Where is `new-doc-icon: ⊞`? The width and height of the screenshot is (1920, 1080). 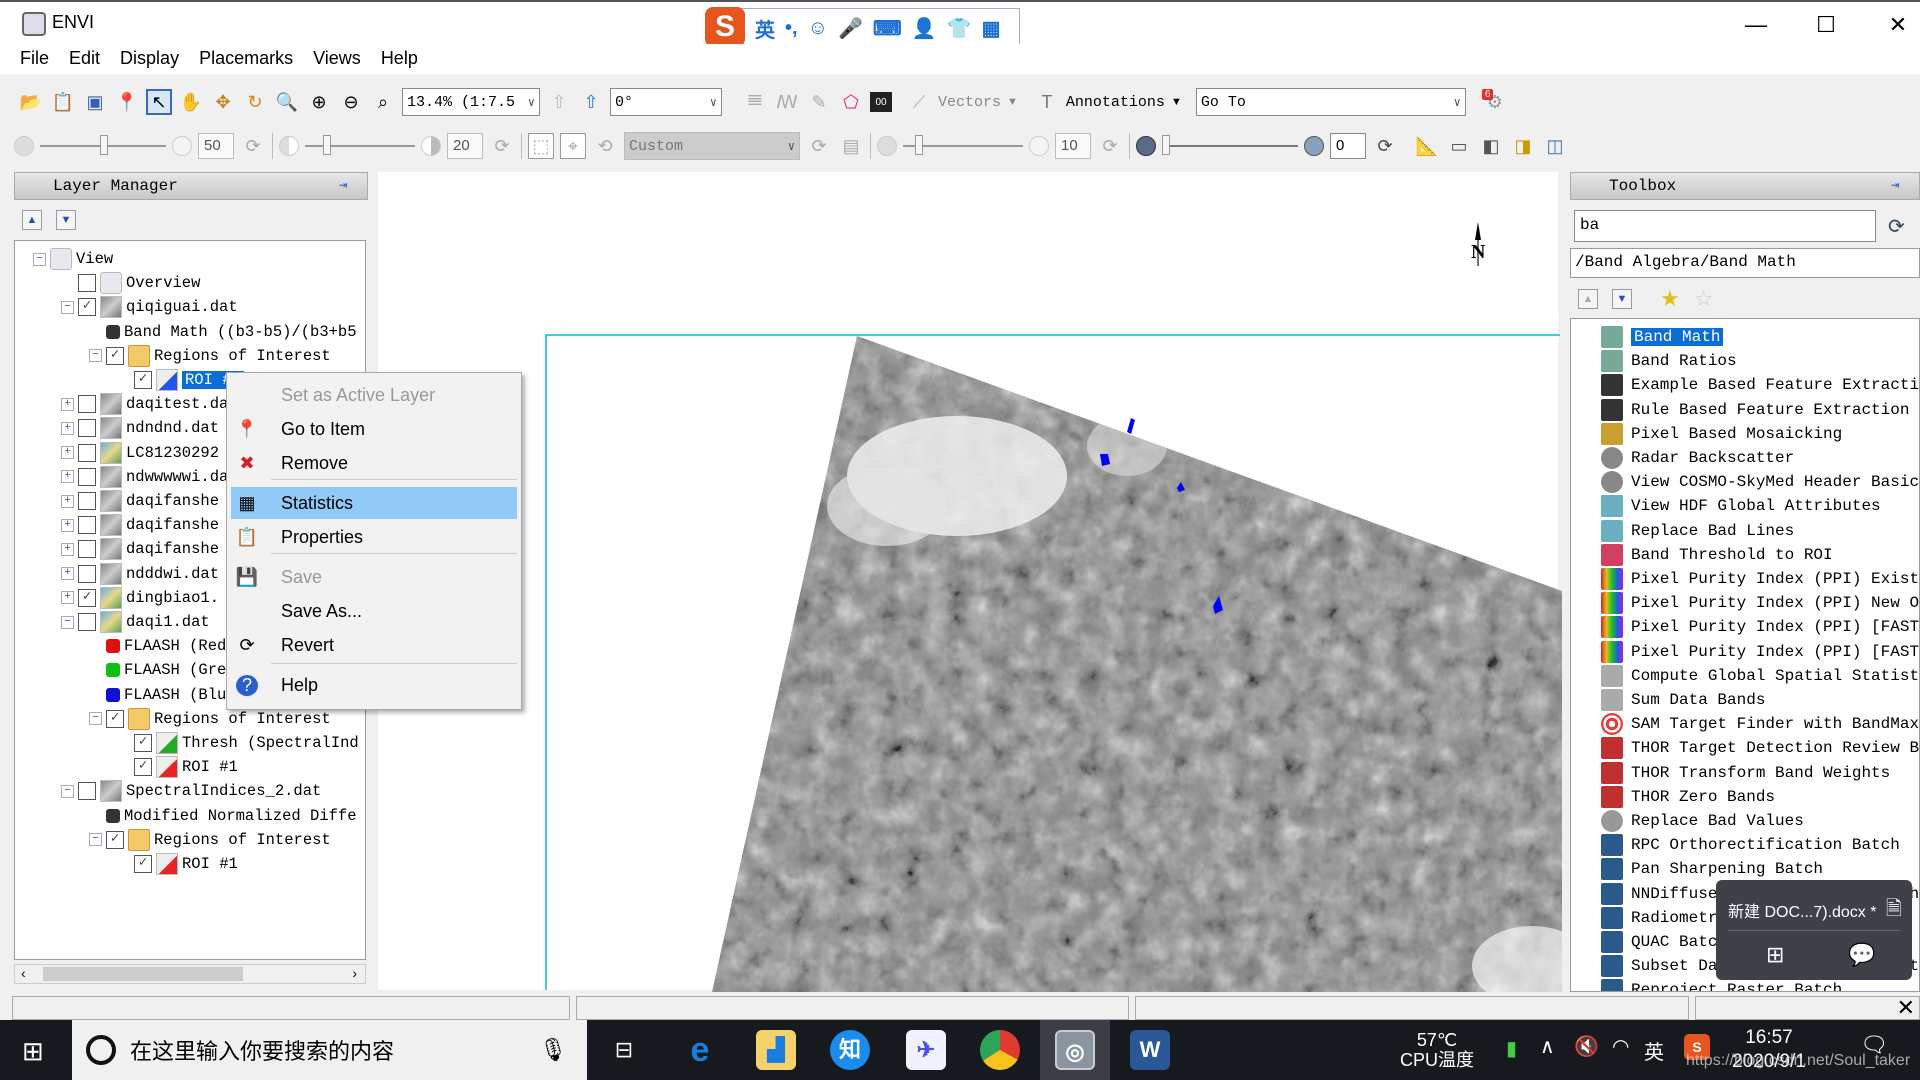 new-doc-icon: ⊞ is located at coordinates (1775, 955).